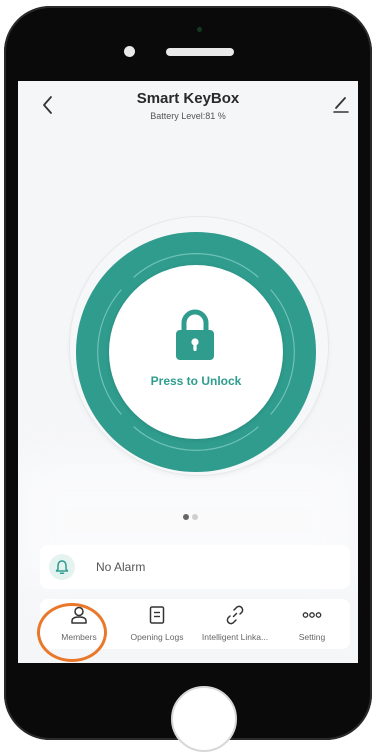  I want to click on page-indicator, so click(192, 513).